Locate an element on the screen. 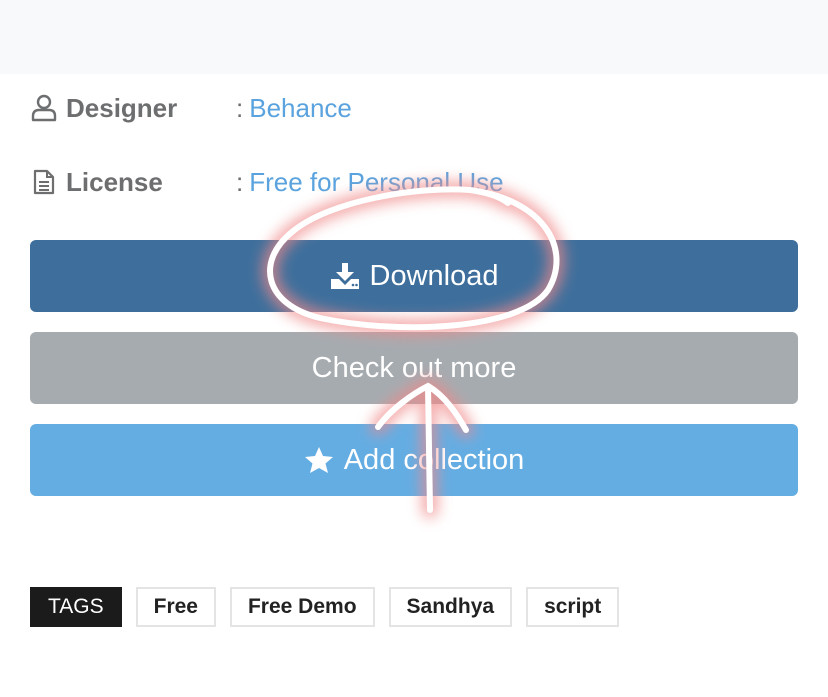  user-icon is located at coordinates (44, 108).